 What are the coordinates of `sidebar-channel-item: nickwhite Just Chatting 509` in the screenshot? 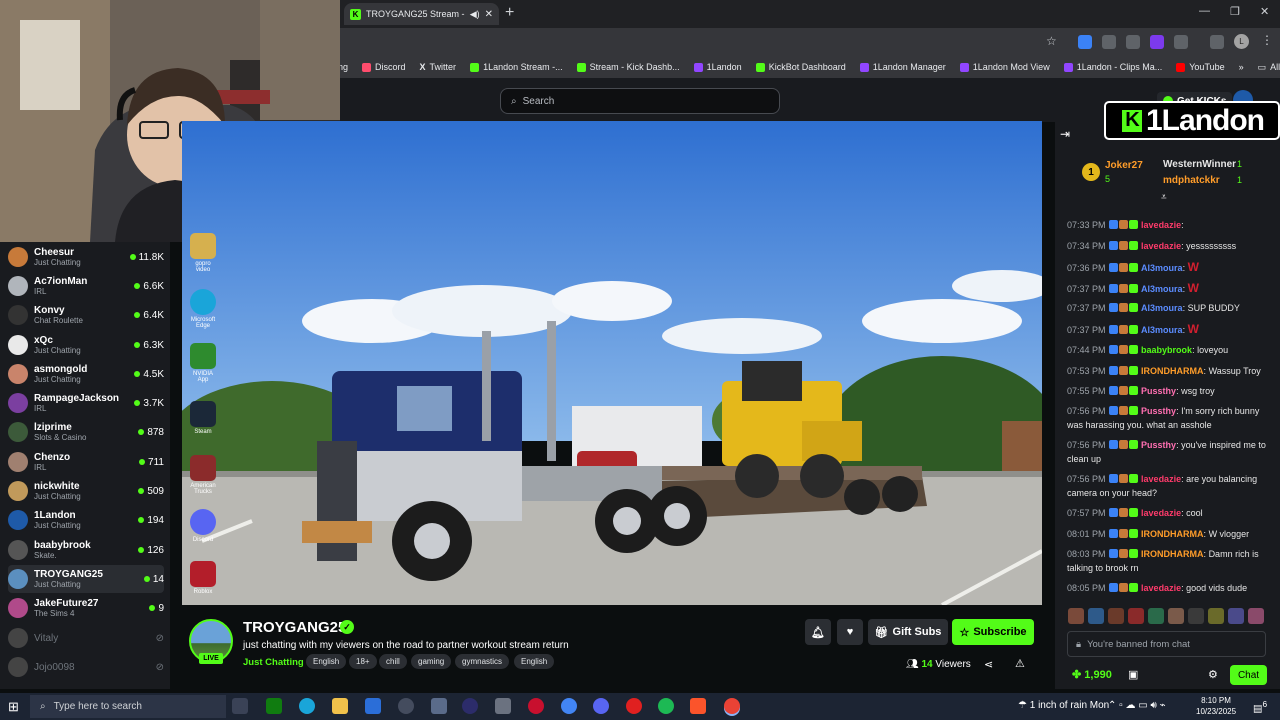 It's located at (86, 491).